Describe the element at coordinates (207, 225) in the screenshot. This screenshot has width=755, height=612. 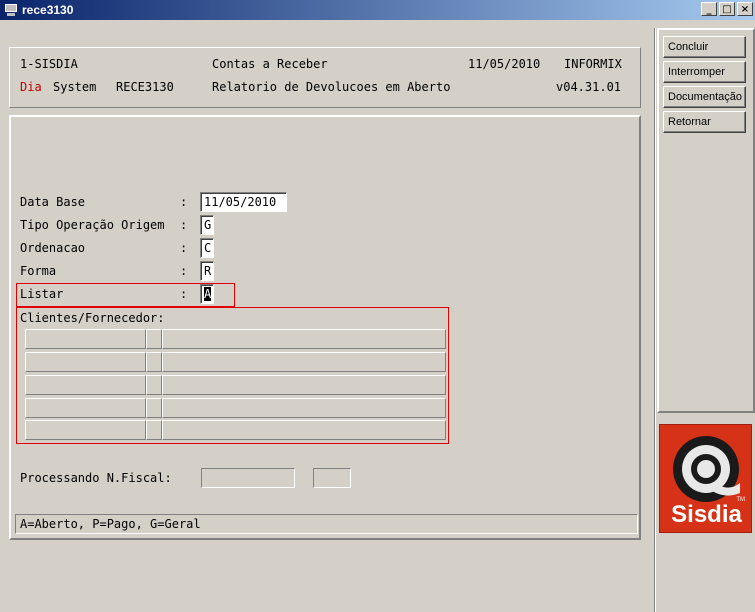
I see `tipo-operacao-input: G` at that location.